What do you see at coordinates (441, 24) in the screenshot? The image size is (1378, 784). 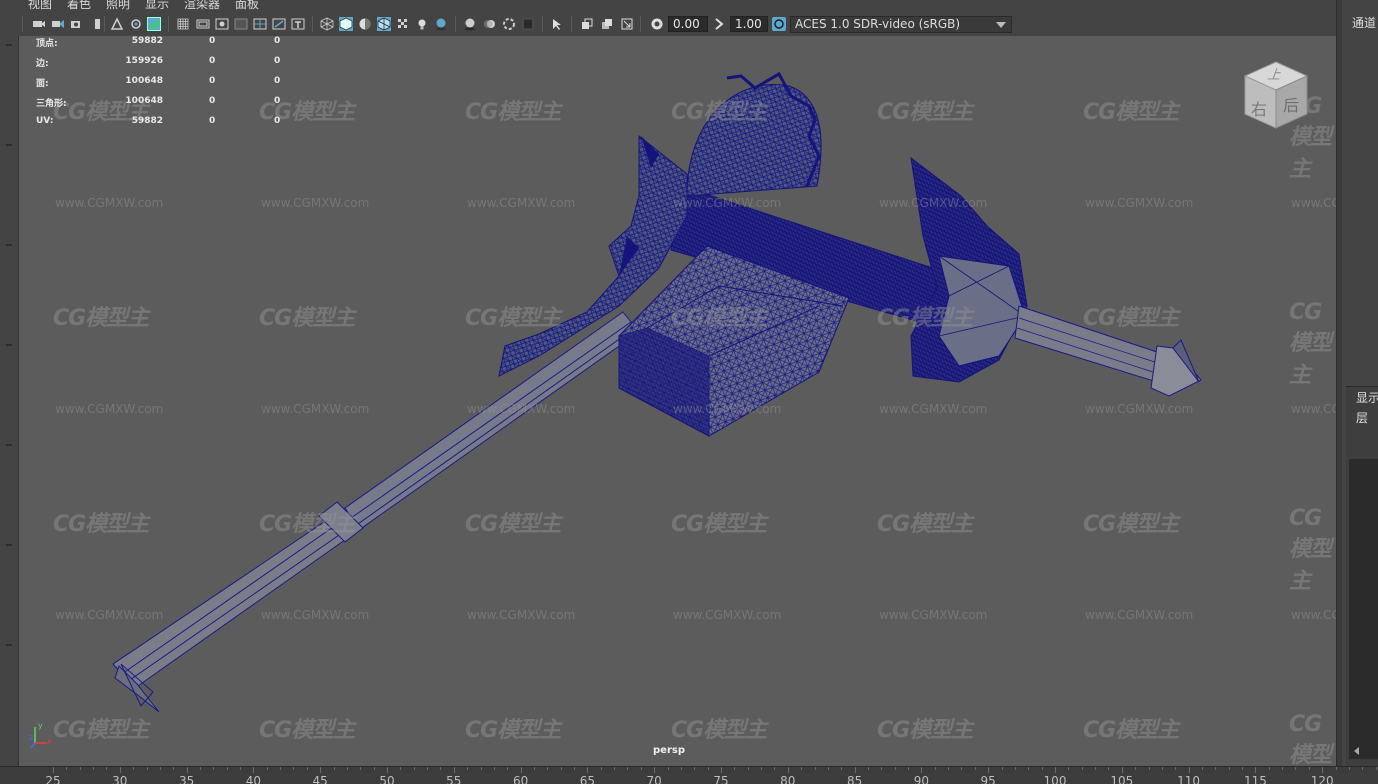 I see `shadows-icon` at bounding box center [441, 24].